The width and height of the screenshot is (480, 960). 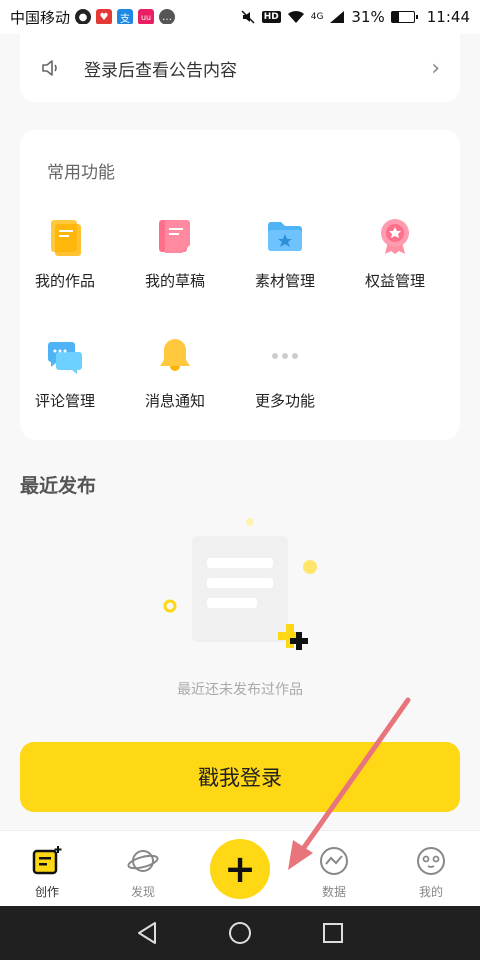 I want to click on tab-discover: 发现, so click(x=143, y=872).